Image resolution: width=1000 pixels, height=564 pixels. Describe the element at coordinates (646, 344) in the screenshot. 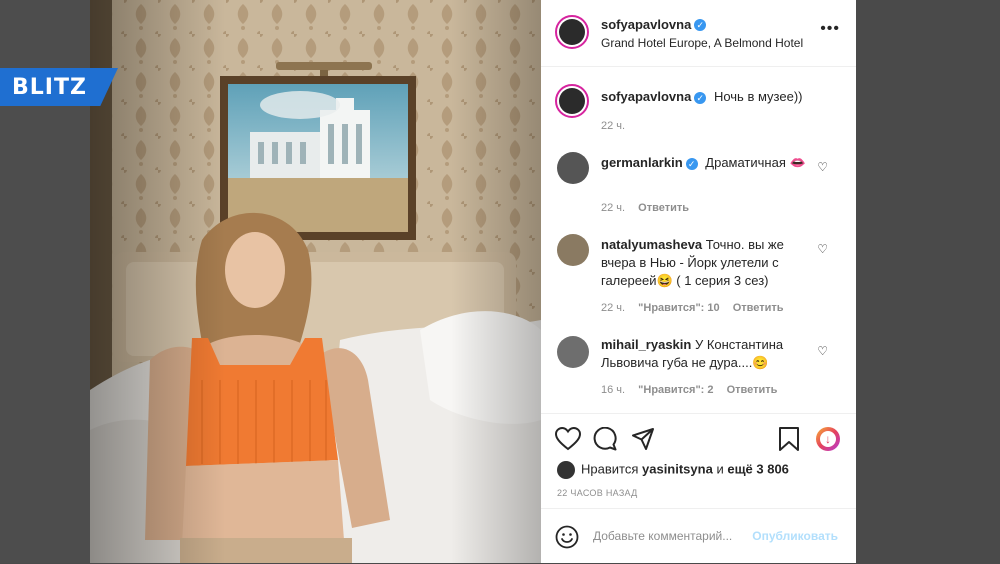

I see `commenter-username: mihail_ryaskin` at that location.